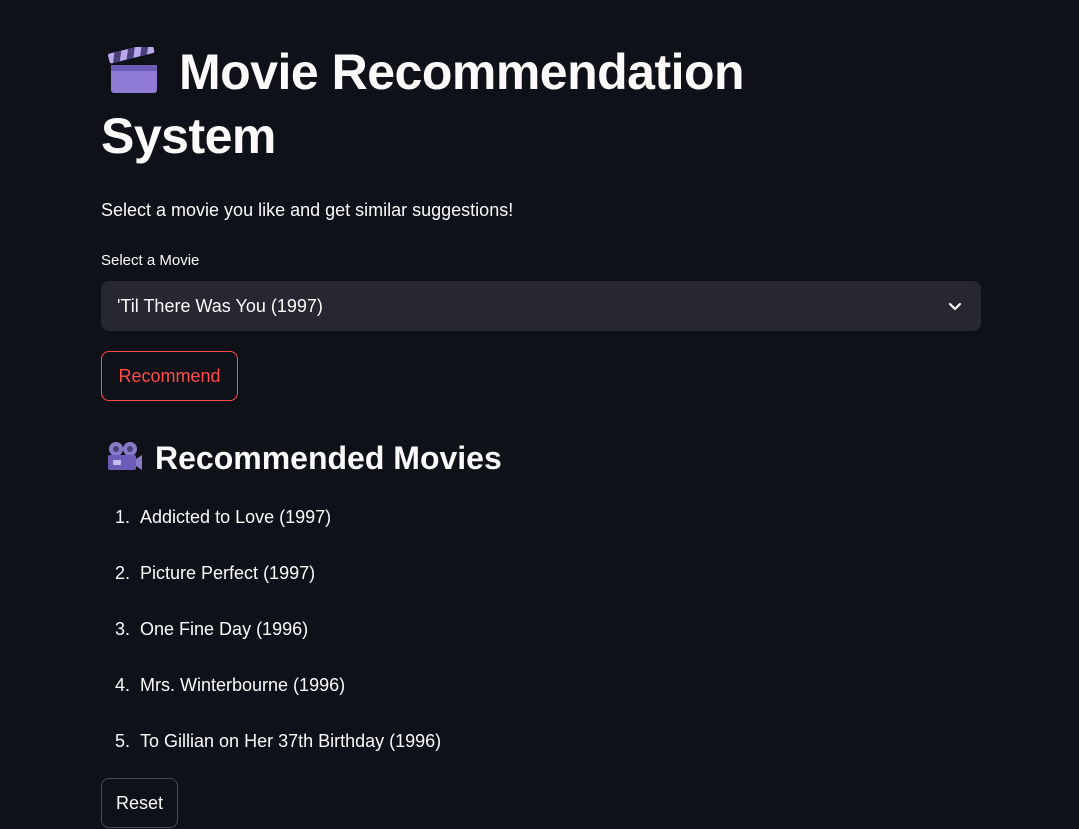  What do you see at coordinates (124, 457) in the screenshot?
I see `movie-camera-icon` at bounding box center [124, 457].